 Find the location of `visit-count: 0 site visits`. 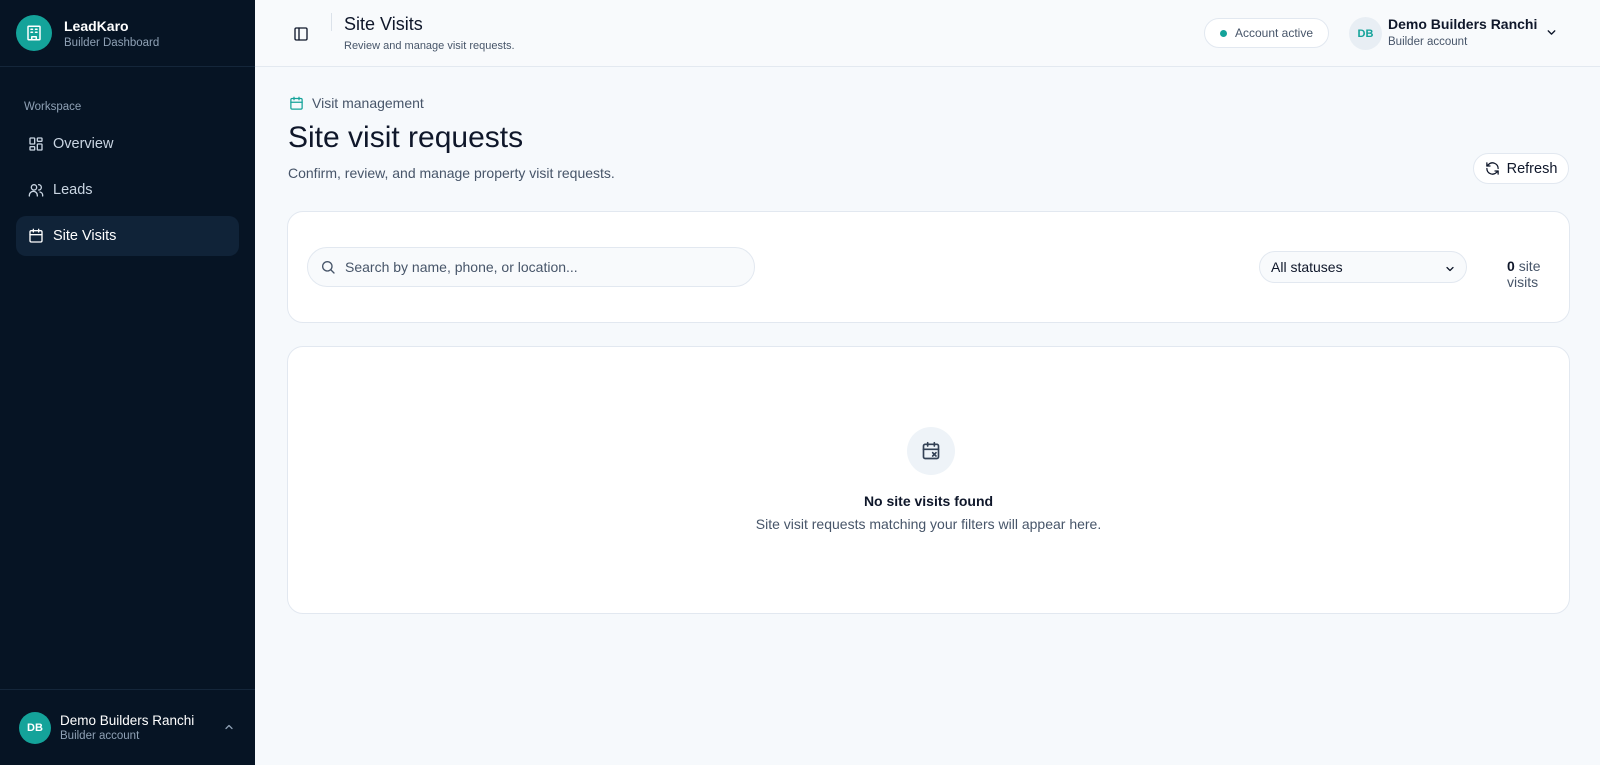

visit-count: 0 site visits is located at coordinates (1538, 274).